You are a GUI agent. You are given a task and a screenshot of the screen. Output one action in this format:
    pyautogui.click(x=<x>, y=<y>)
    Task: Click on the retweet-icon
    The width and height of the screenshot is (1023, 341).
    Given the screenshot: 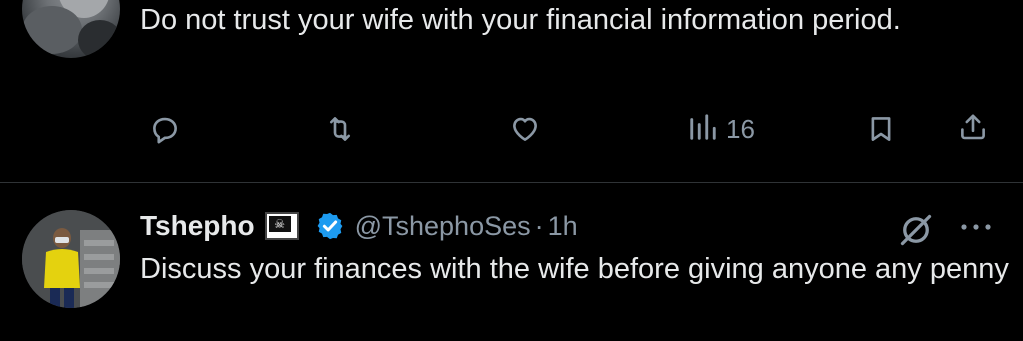 What is the action you would take?
    pyautogui.click(x=340, y=131)
    